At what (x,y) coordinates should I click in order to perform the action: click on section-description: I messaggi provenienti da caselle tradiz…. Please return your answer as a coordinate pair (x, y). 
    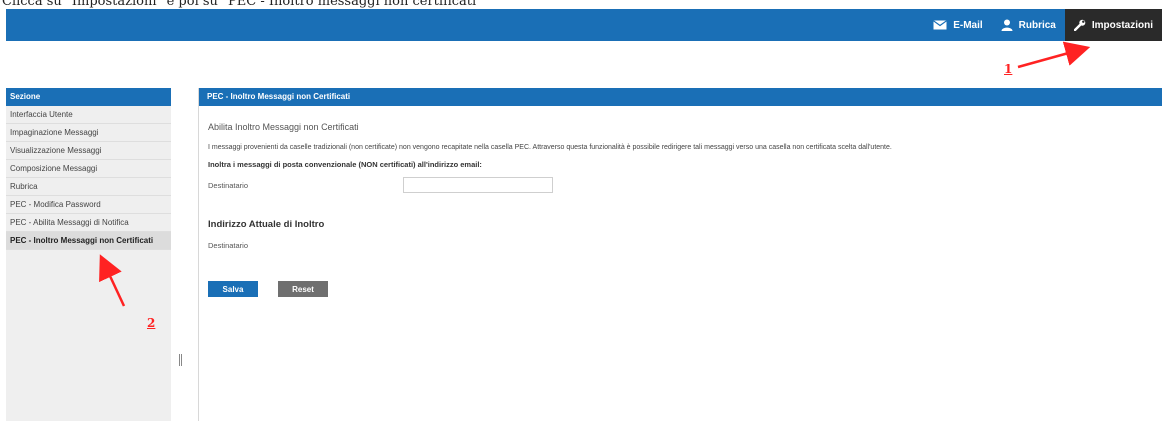
    Looking at the image, I should click on (550, 147).